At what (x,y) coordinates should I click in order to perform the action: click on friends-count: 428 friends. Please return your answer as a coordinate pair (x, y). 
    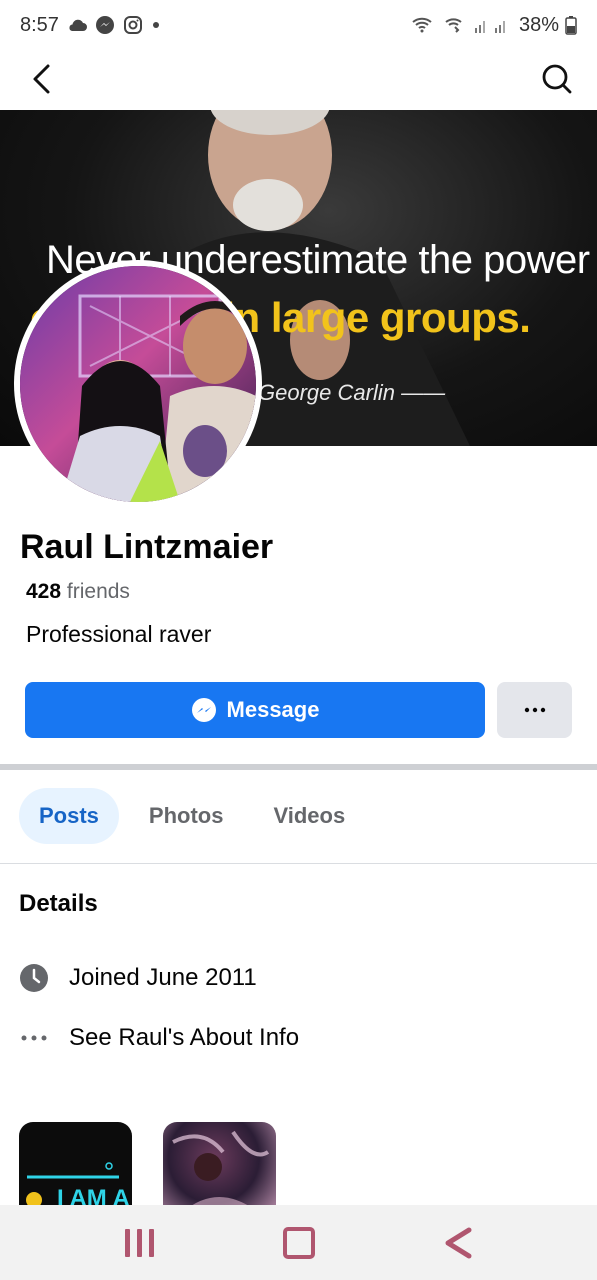
    Looking at the image, I should click on (78, 592).